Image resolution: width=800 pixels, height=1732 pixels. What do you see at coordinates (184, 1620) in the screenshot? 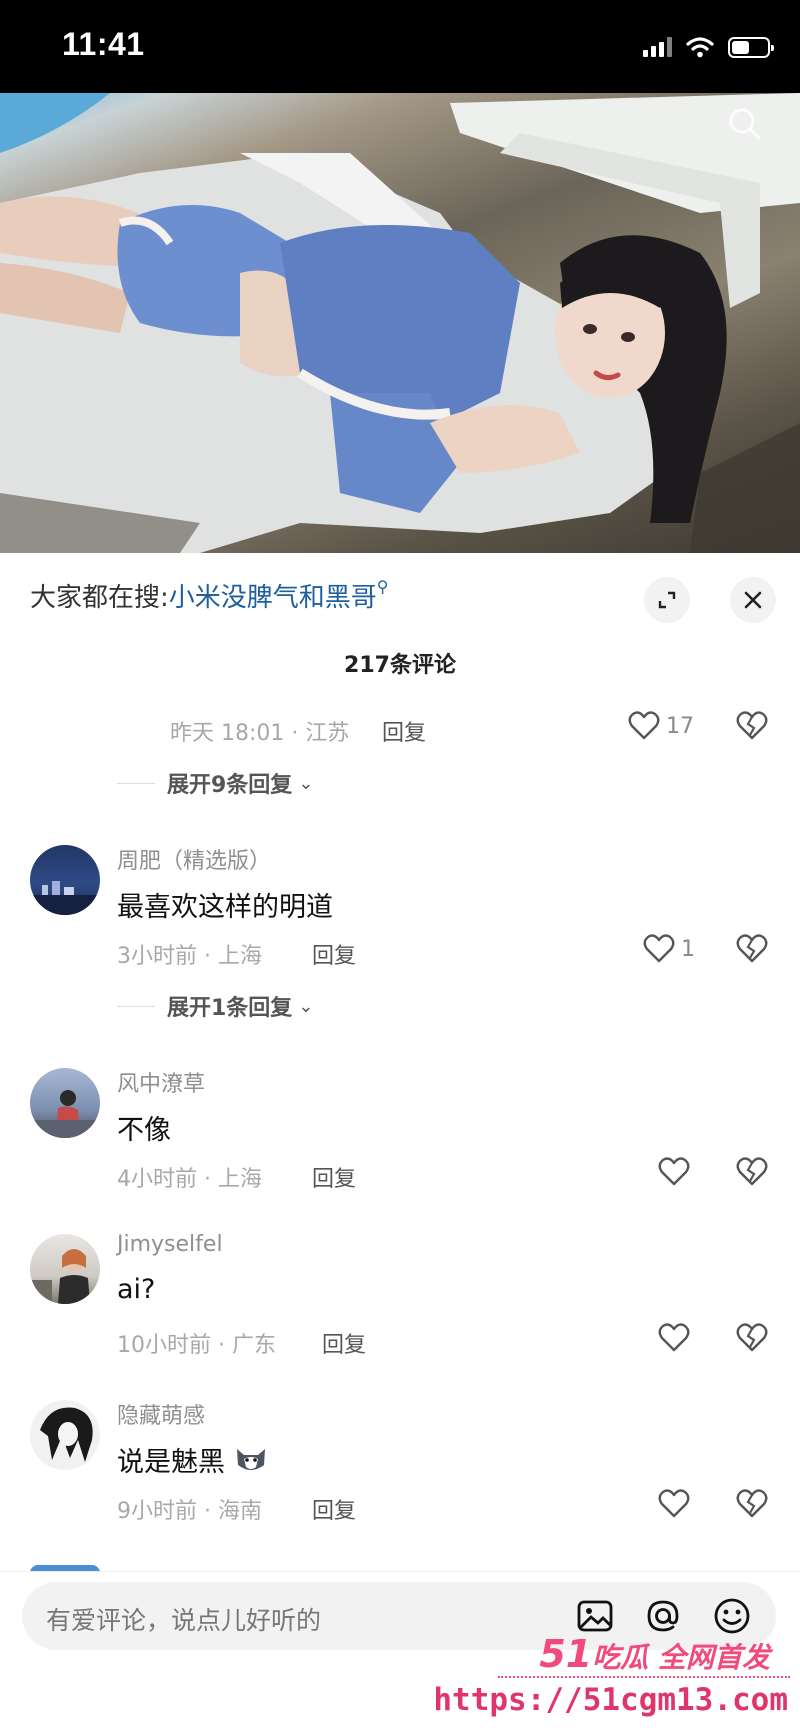
I see `comment-input-placeholder: 有爱评论，说点儿好听的` at bounding box center [184, 1620].